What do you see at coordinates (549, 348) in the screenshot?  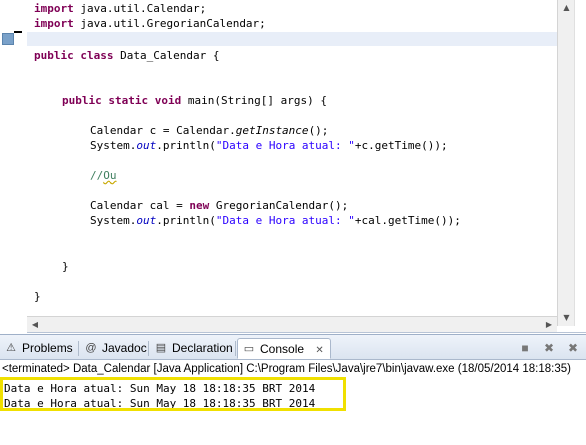 I see `remove-launch-icon: ✖` at bounding box center [549, 348].